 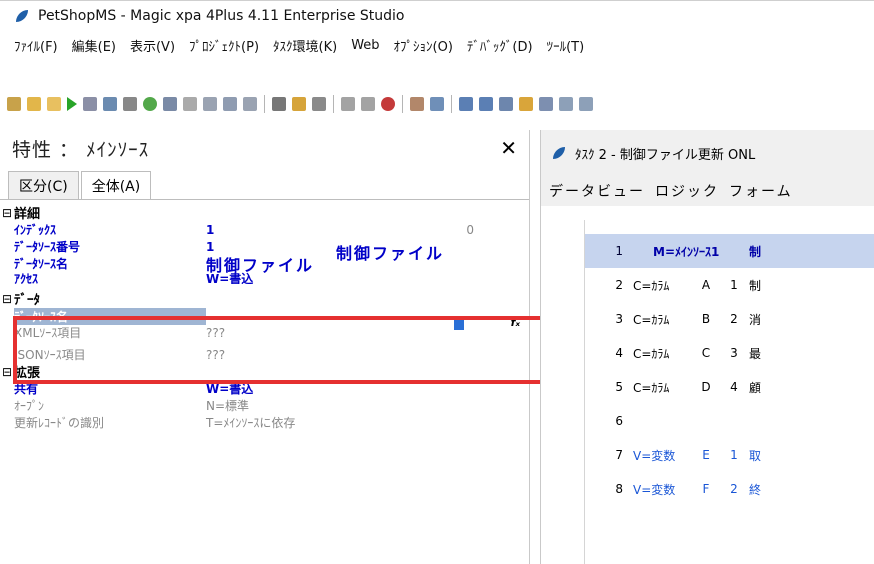 I want to click on table-row: 7 V=変数 E 1 取, so click(x=729, y=455).